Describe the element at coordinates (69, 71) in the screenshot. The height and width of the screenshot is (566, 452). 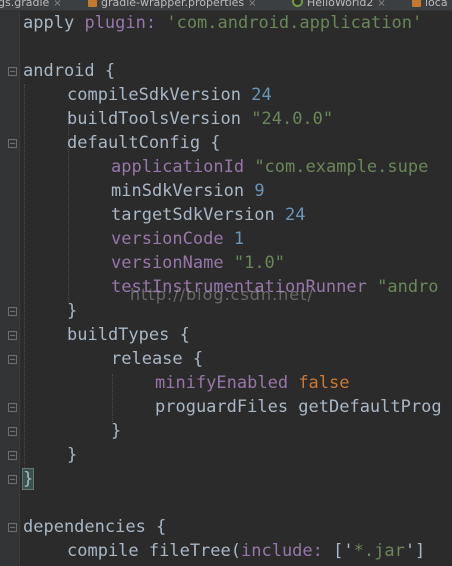
I see `code-line-3: android {` at that location.